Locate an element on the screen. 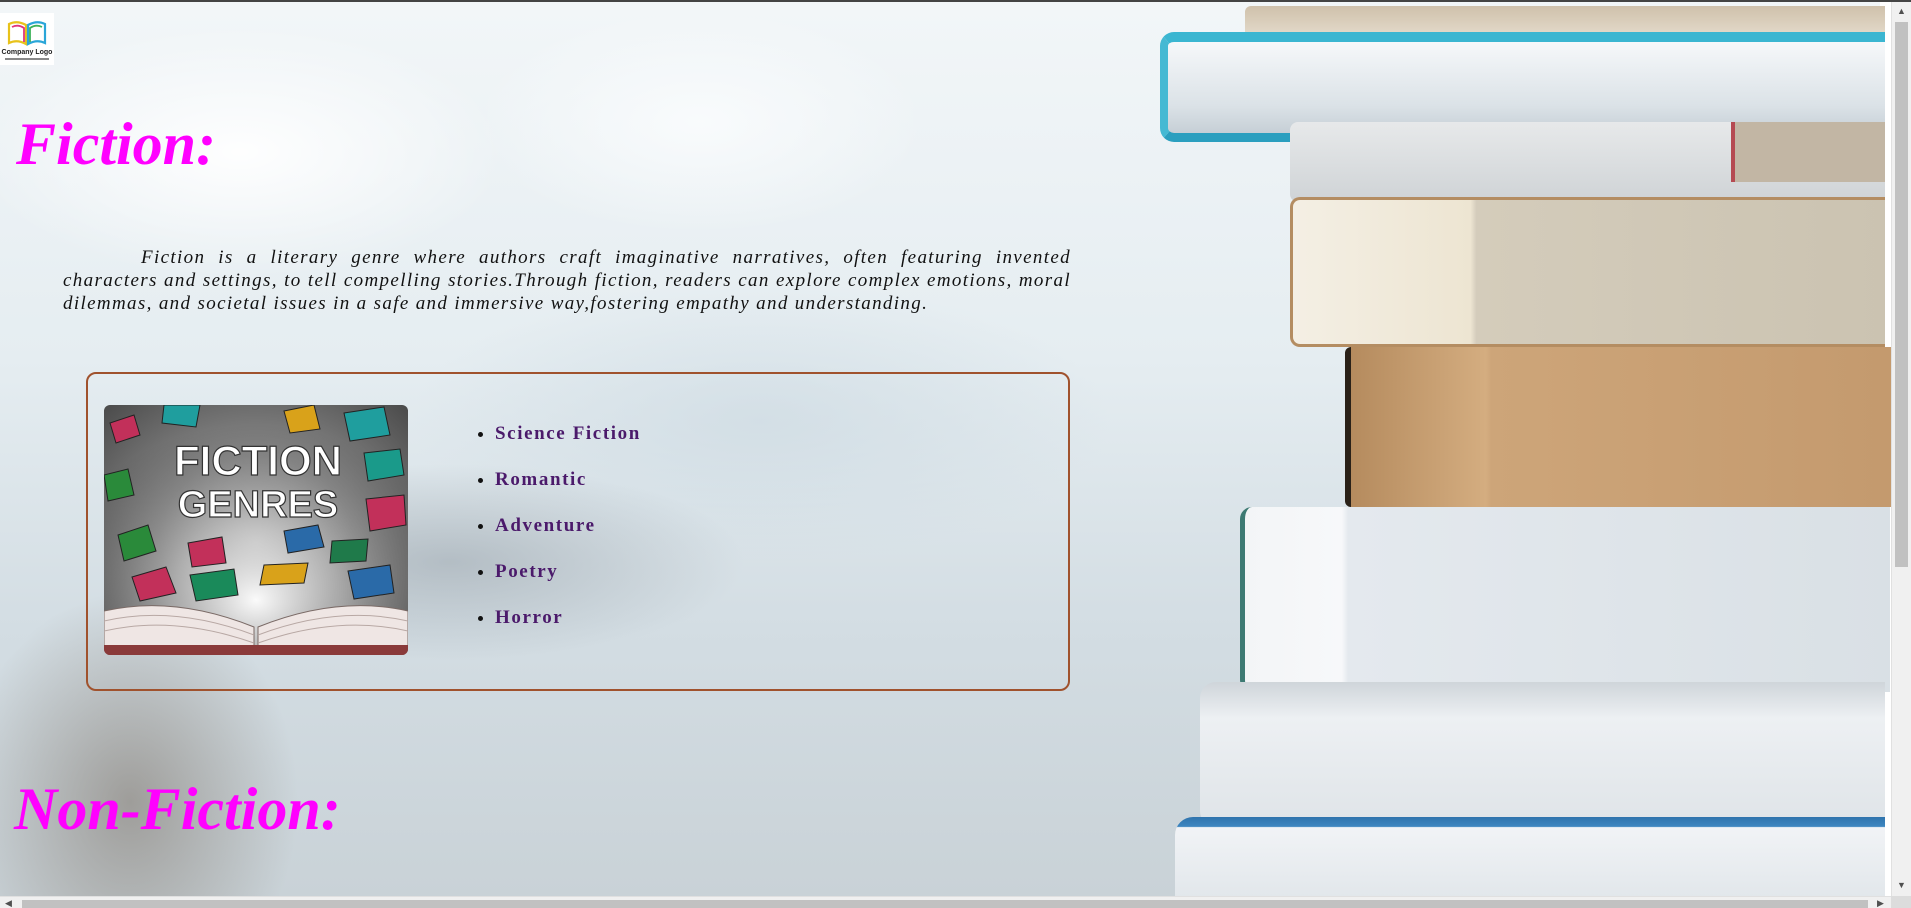 This screenshot has height=908, width=1911. company-logo: Company Logo is located at coordinates (27, 39).